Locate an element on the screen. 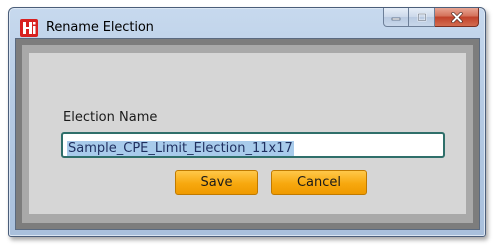 The image size is (494, 245). election-name-value: Sample_CPE_Limit_Election_11x17 is located at coordinates (180, 148).